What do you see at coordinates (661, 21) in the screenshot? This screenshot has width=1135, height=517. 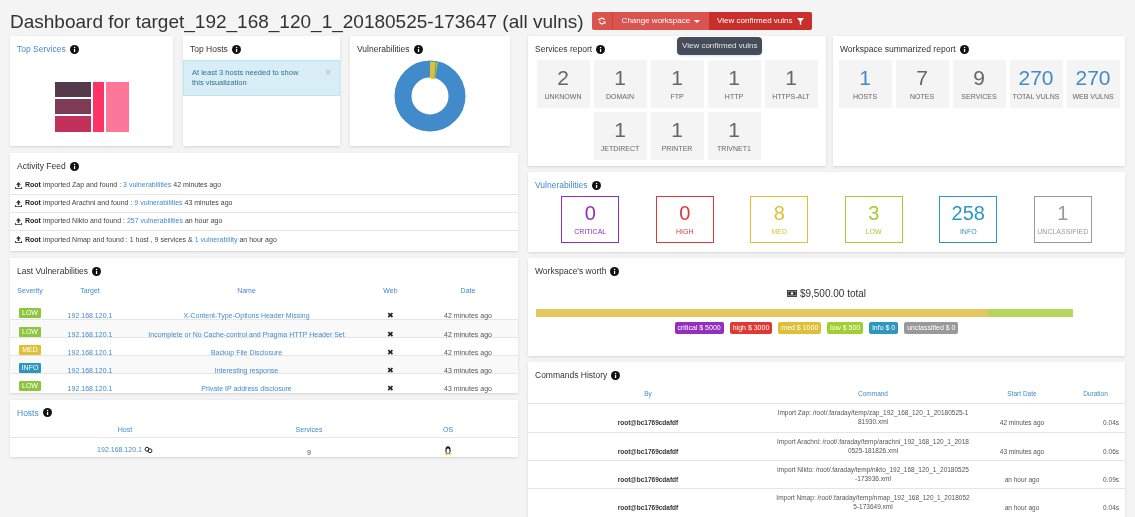 I see `change-workspace-button: Change workspace` at bounding box center [661, 21].